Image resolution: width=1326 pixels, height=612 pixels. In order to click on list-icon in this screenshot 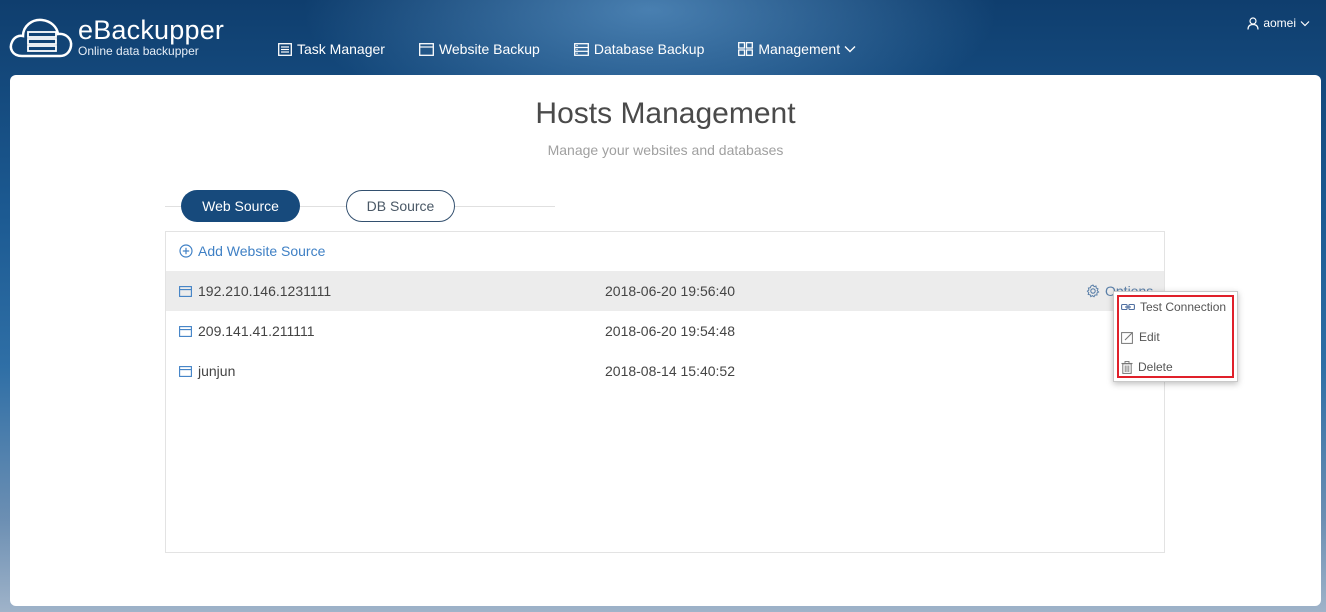, I will do `click(285, 49)`.